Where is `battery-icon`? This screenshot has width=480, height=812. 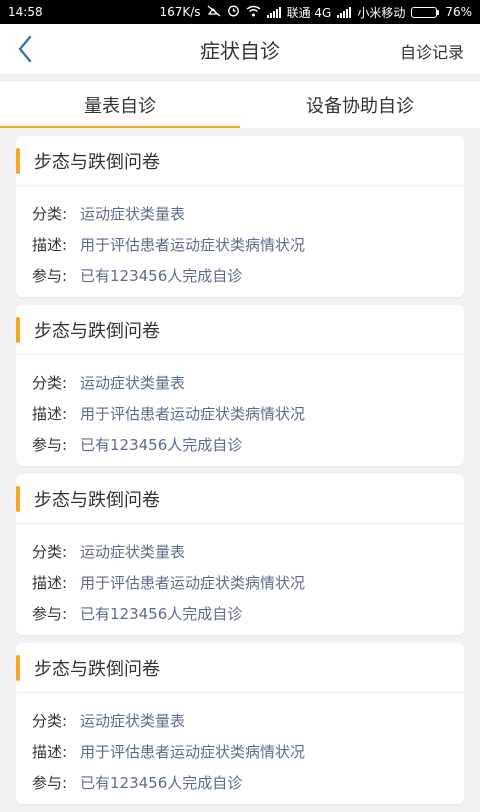 battery-icon is located at coordinates (425, 12).